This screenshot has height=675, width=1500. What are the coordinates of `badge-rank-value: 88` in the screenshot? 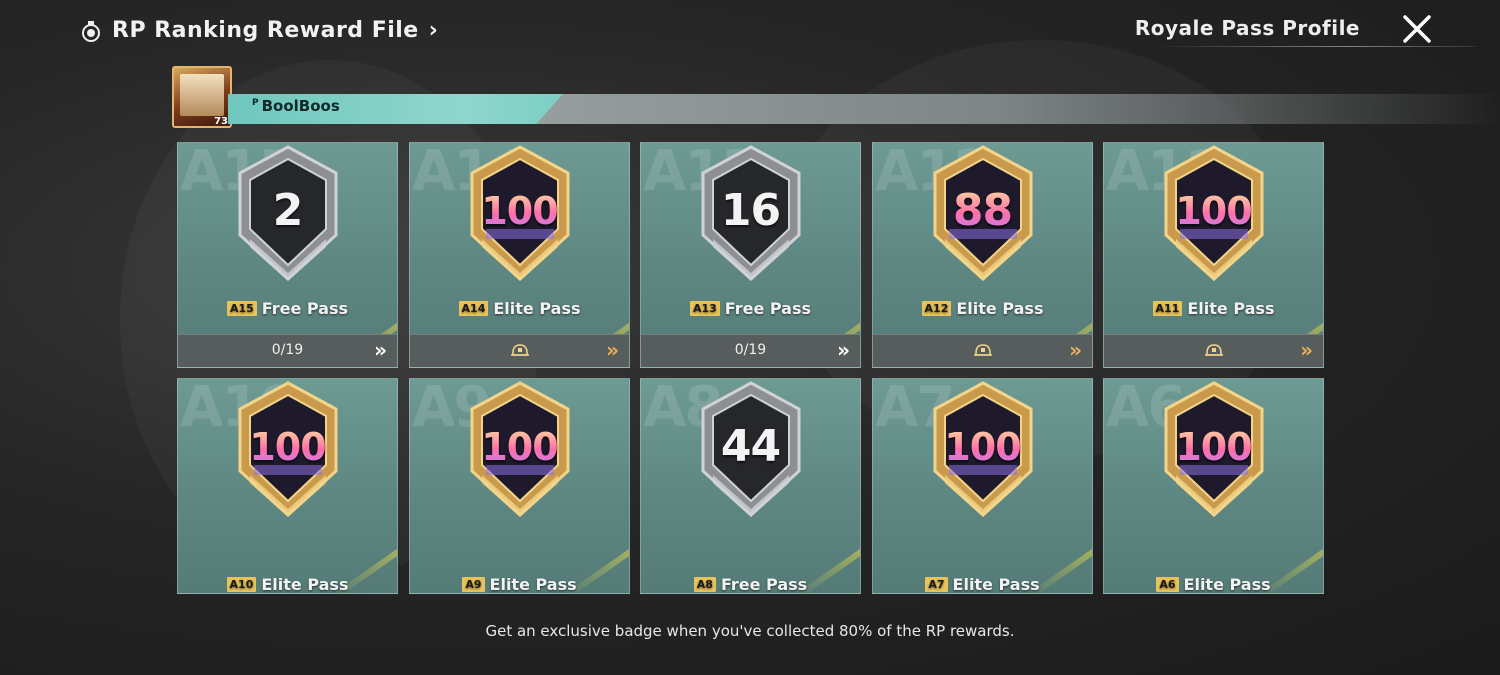 It's located at (983, 210).